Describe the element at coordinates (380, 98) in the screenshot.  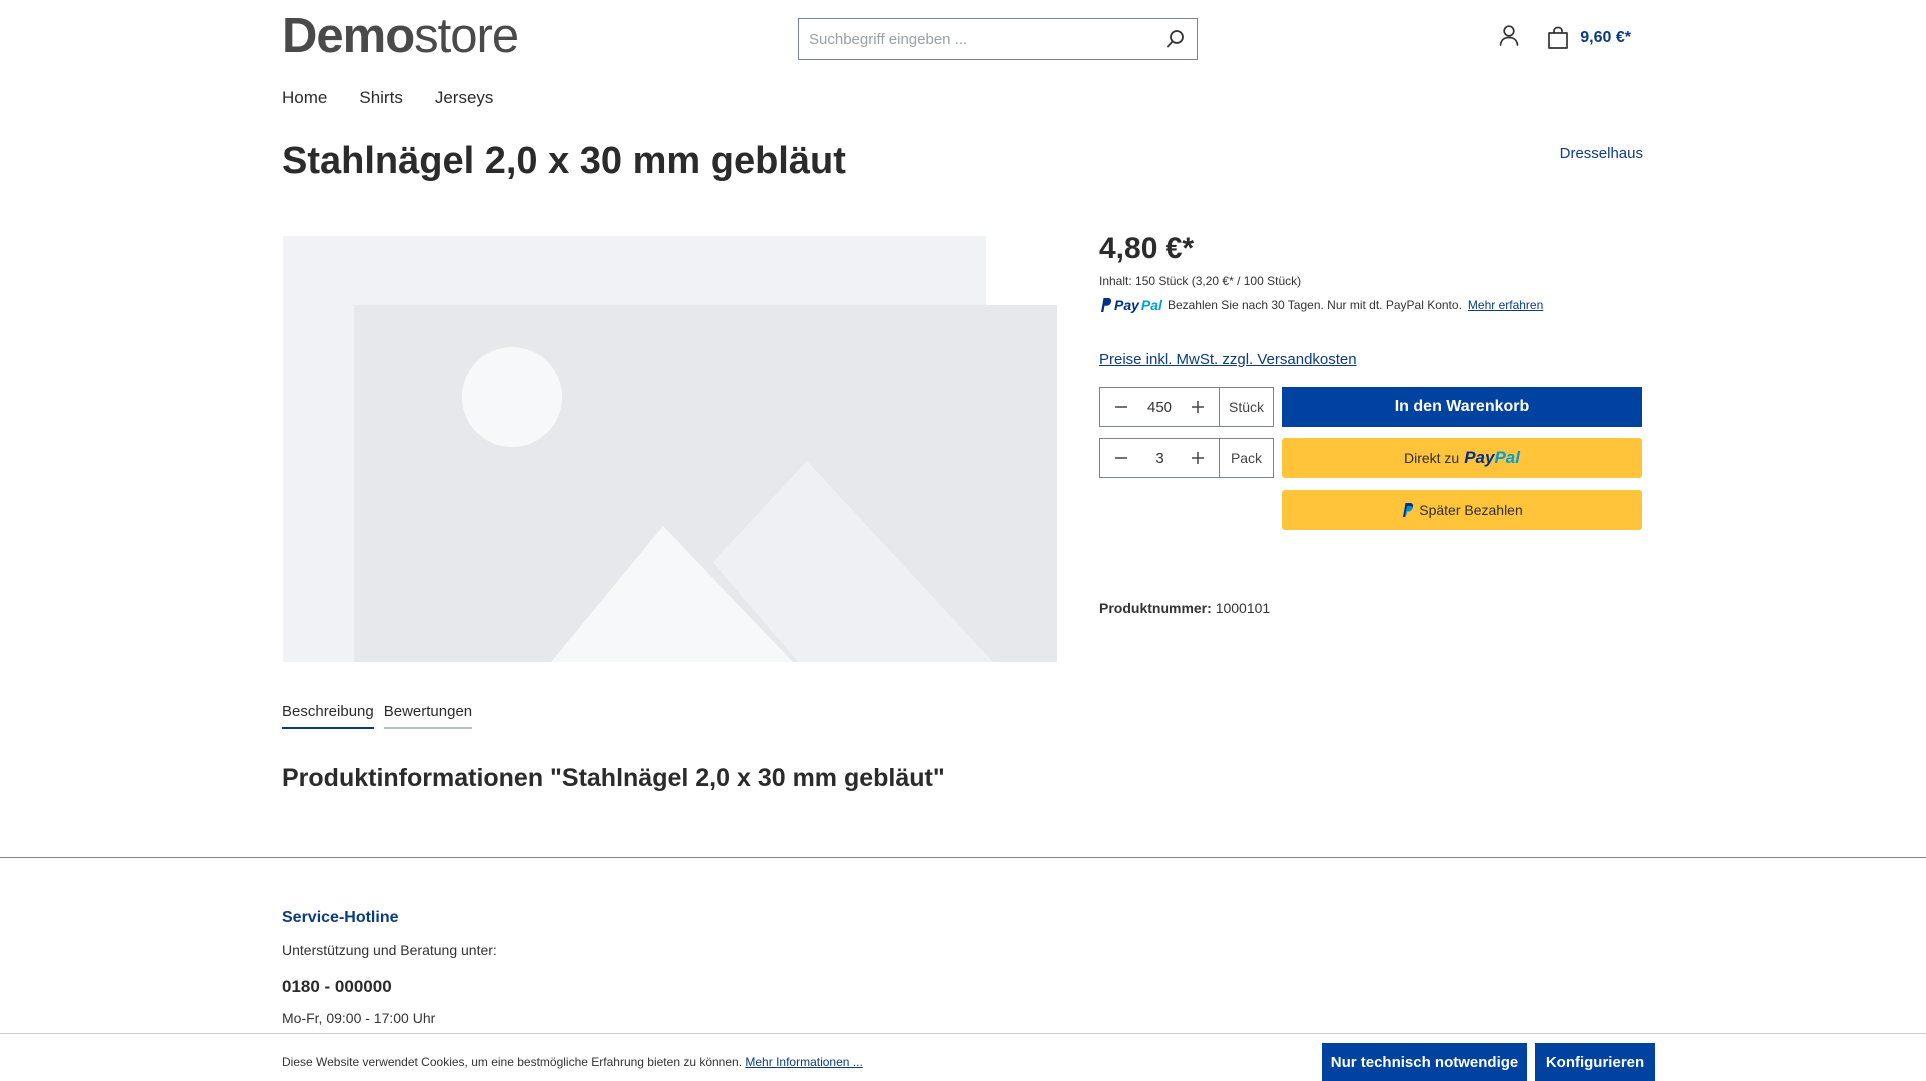
I see `nav-item-shirts: Shirts` at that location.